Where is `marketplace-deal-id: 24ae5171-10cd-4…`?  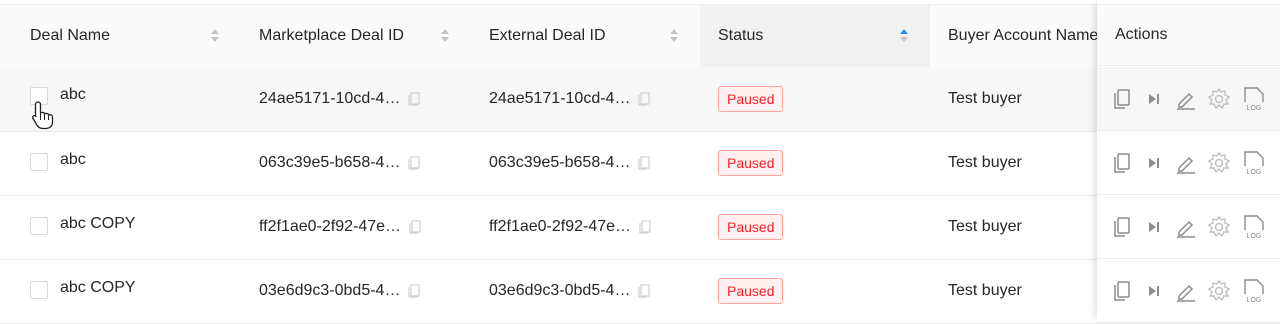 marketplace-deal-id: 24ae5171-10cd-4… is located at coordinates (330, 98).